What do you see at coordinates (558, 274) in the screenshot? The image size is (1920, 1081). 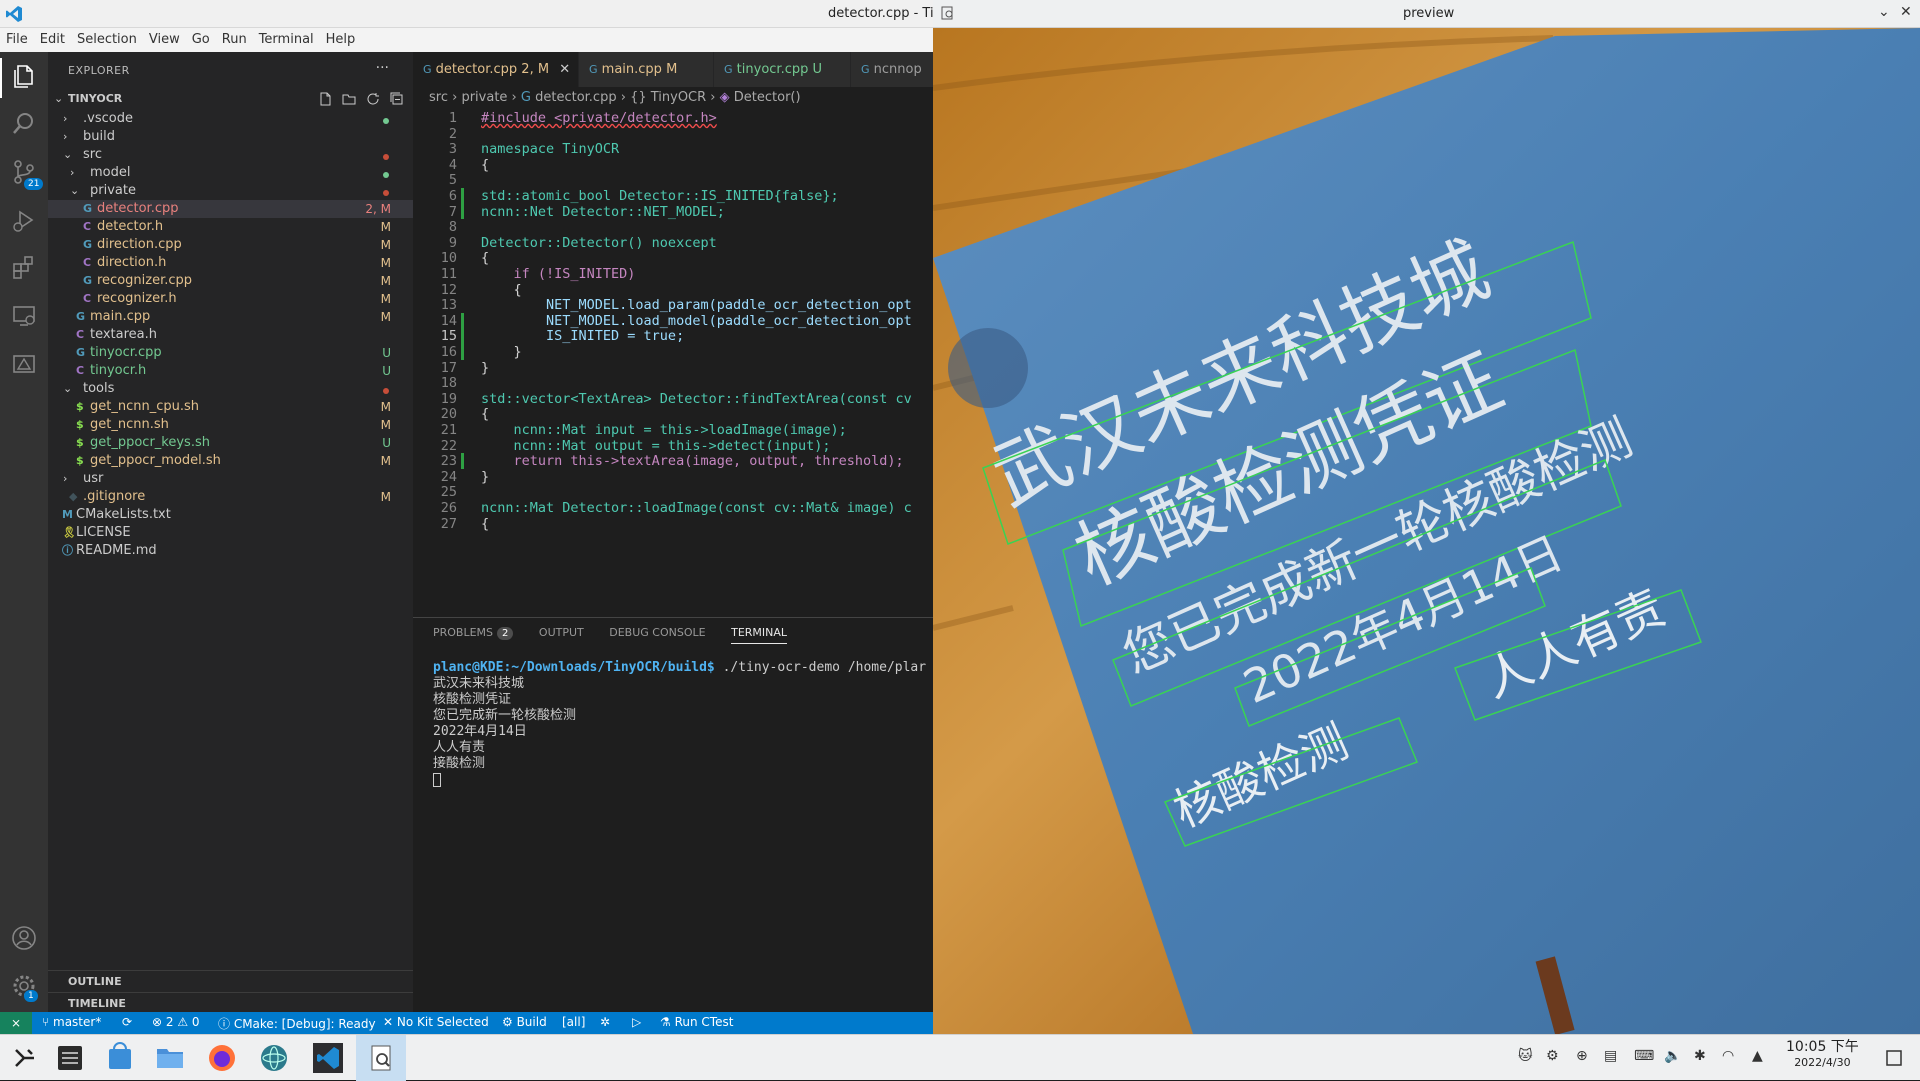 I see `code-line: if (!IS_INITED)` at bounding box center [558, 274].